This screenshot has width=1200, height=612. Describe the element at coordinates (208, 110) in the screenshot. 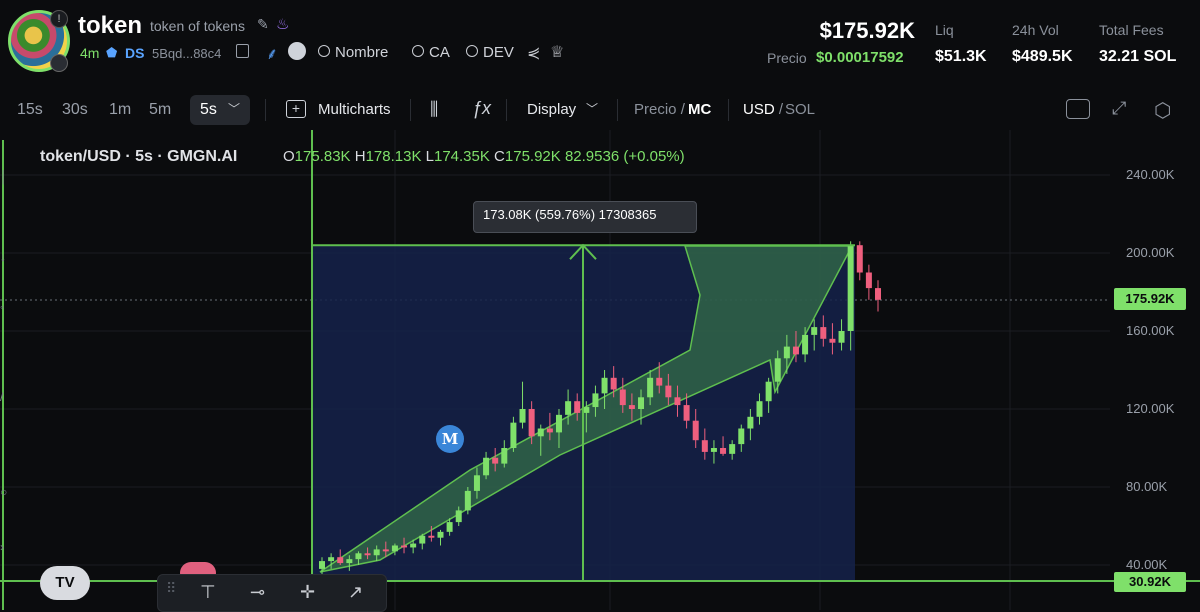

I see `timeframe-active: 5s` at that location.